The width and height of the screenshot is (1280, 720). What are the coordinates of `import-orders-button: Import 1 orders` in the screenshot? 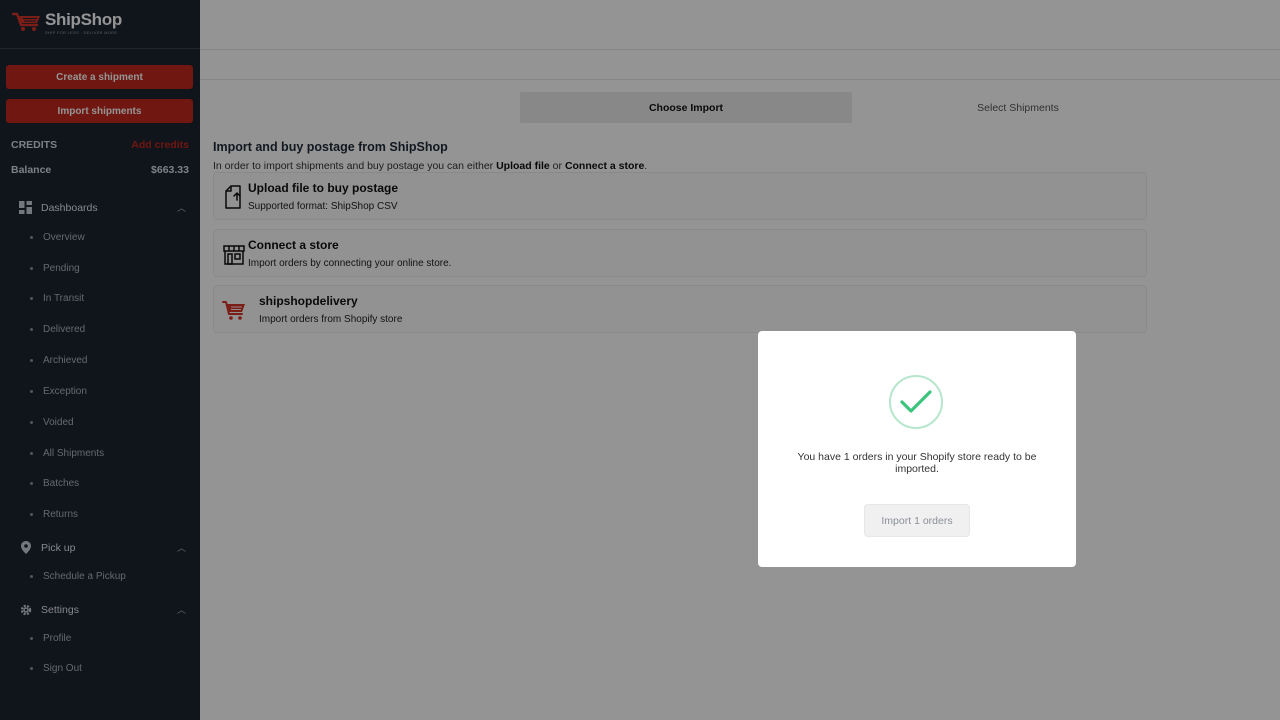 It's located at (917, 520).